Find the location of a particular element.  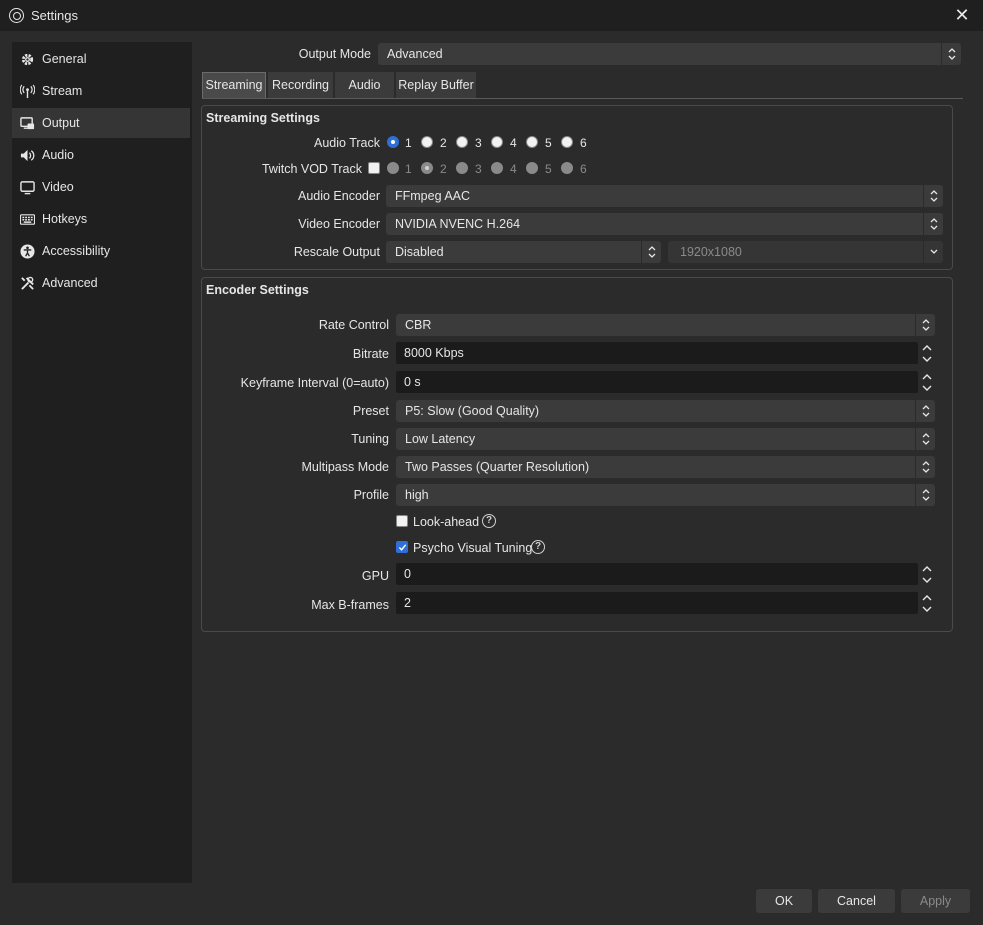

vod-track-label: Twitch VOD Track is located at coordinates (311, 169).